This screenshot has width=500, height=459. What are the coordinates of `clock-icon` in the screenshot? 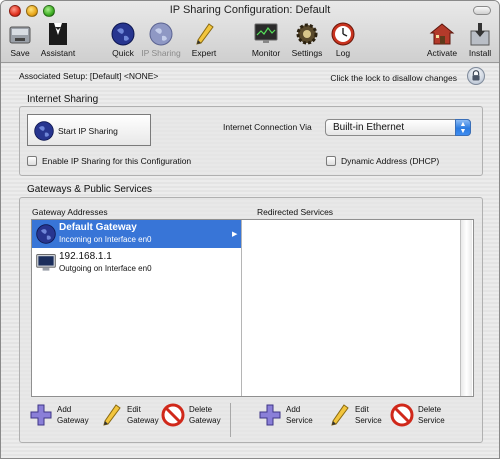 It's located at (343, 34).